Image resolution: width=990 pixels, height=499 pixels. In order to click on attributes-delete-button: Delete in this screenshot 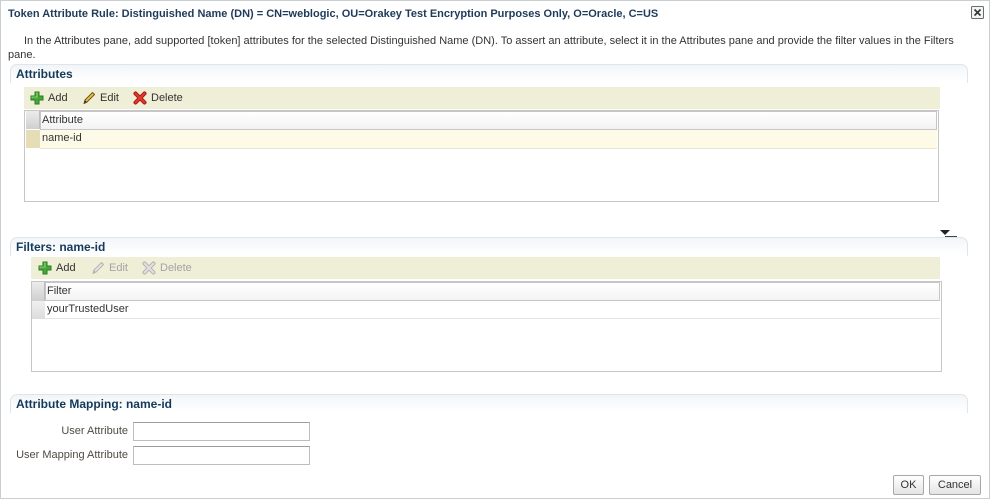, I will do `click(158, 98)`.